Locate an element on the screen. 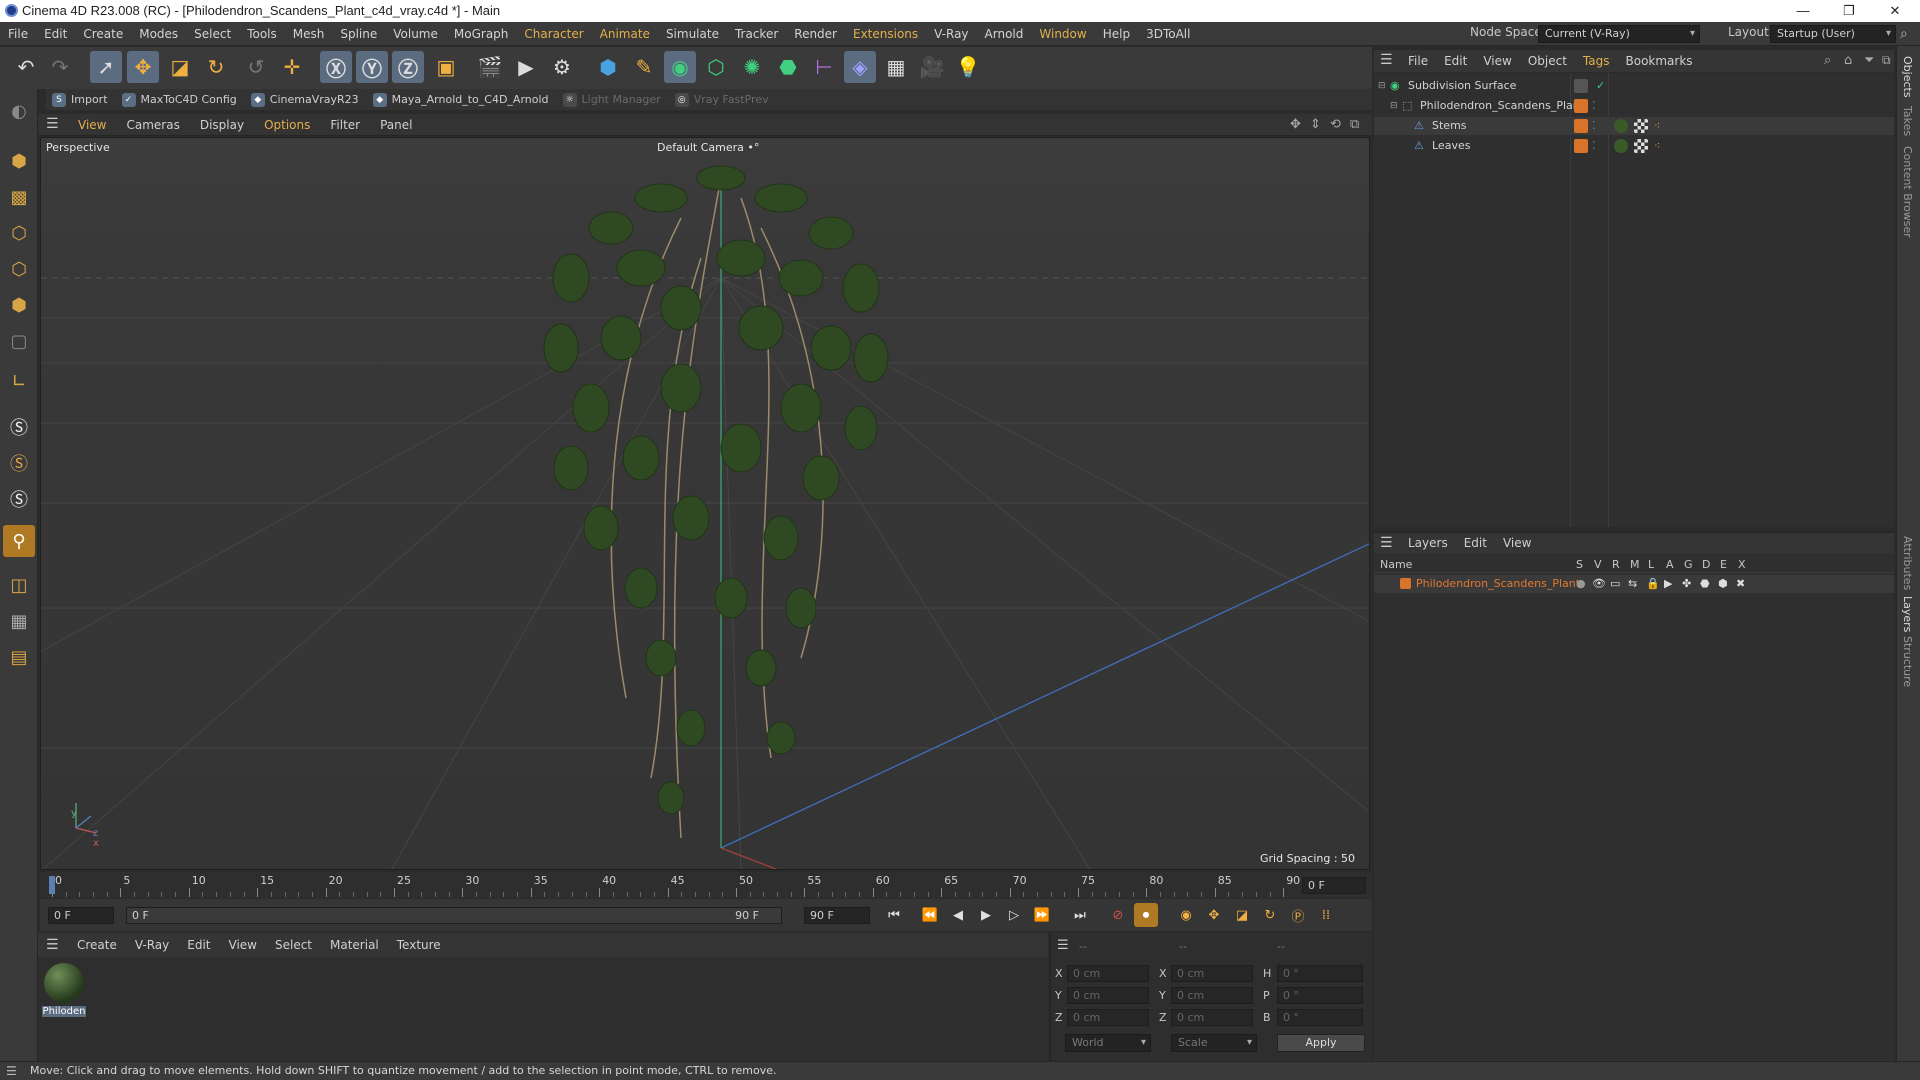 The image size is (1920, 1080). light-icon: 💡 is located at coordinates (968, 67).